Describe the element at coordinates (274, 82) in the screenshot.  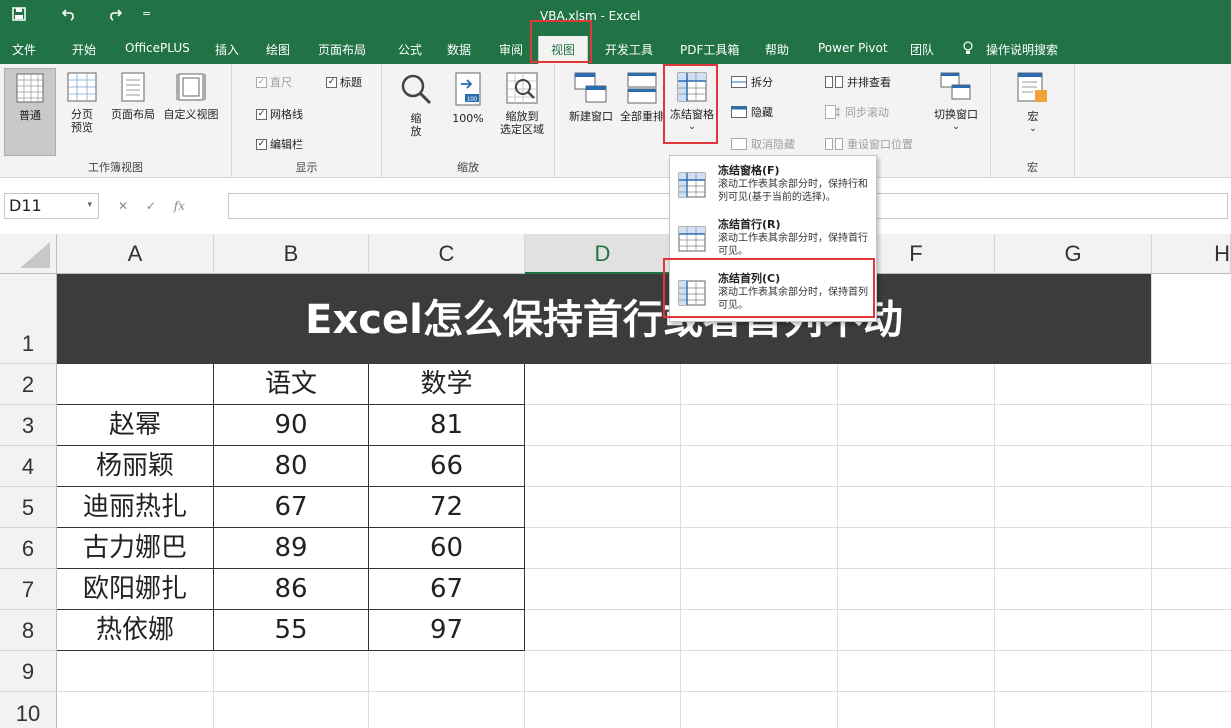
I see `ruler-checkbox: ✓ 直尺` at that location.